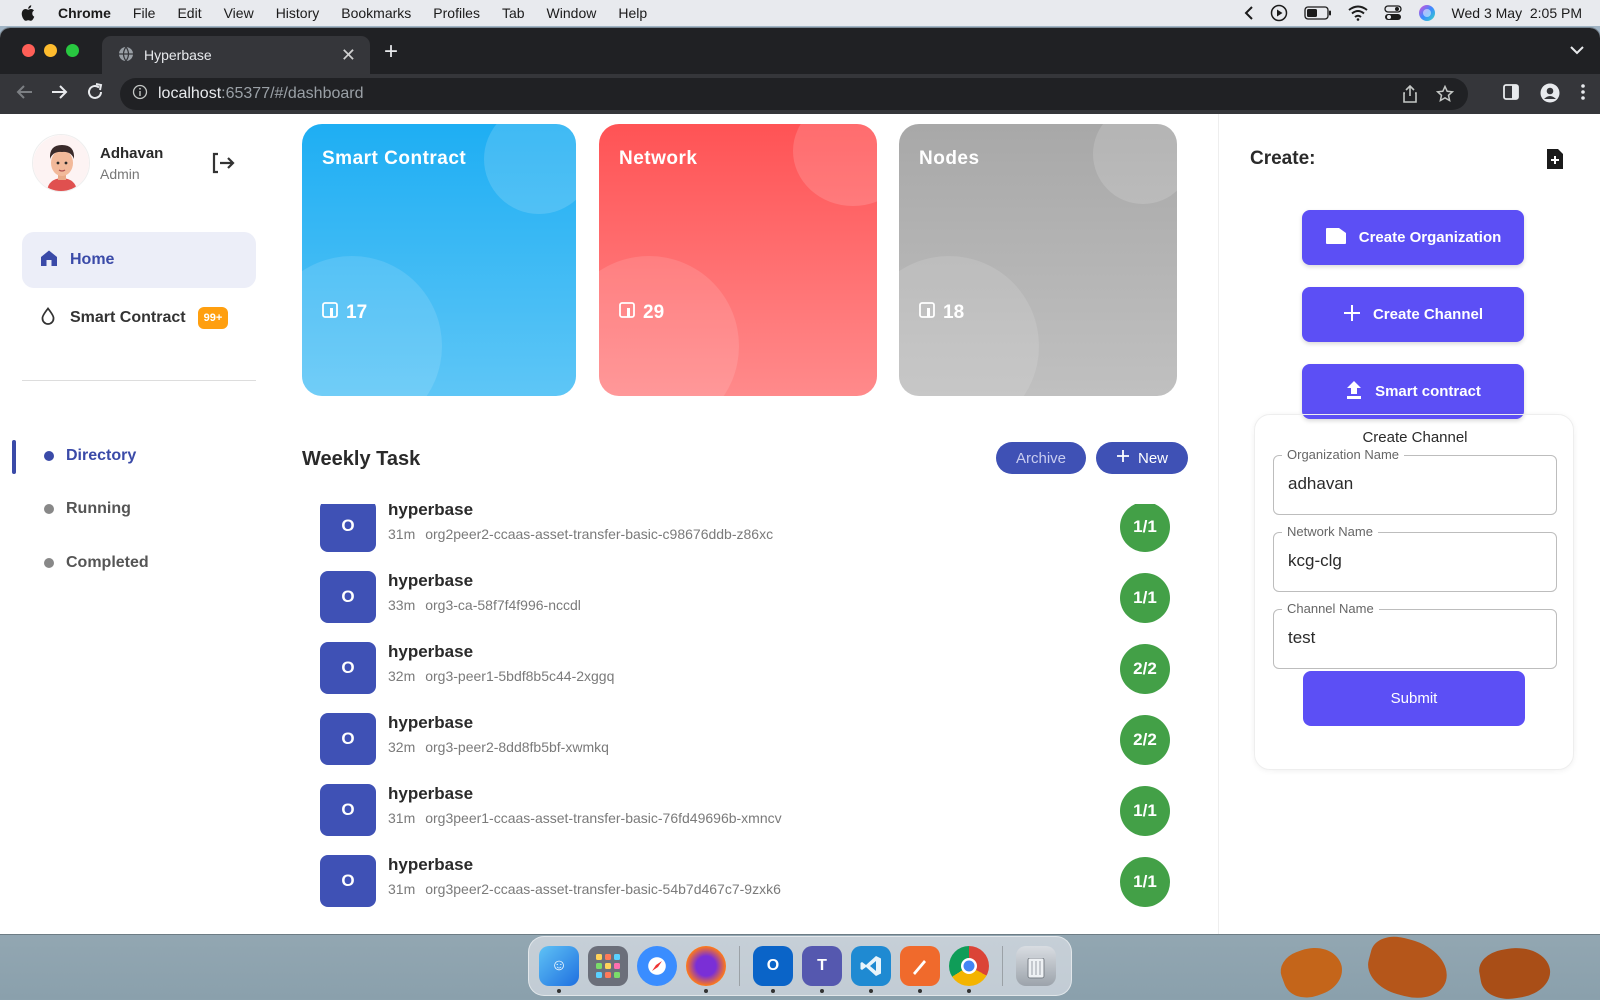  I want to click on network-name-field: Network Name kcg-clg, so click(1415, 558).